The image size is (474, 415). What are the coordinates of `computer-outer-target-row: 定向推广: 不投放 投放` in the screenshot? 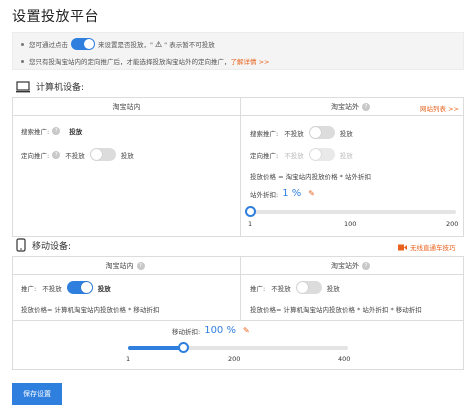 It's located at (301, 154).